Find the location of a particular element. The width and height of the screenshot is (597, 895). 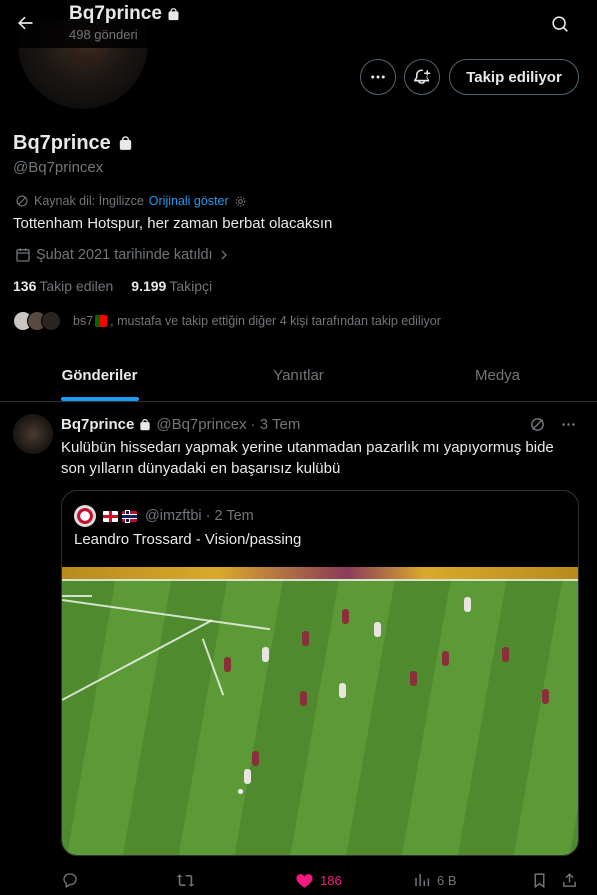

calendar-icon is located at coordinates (23, 255).